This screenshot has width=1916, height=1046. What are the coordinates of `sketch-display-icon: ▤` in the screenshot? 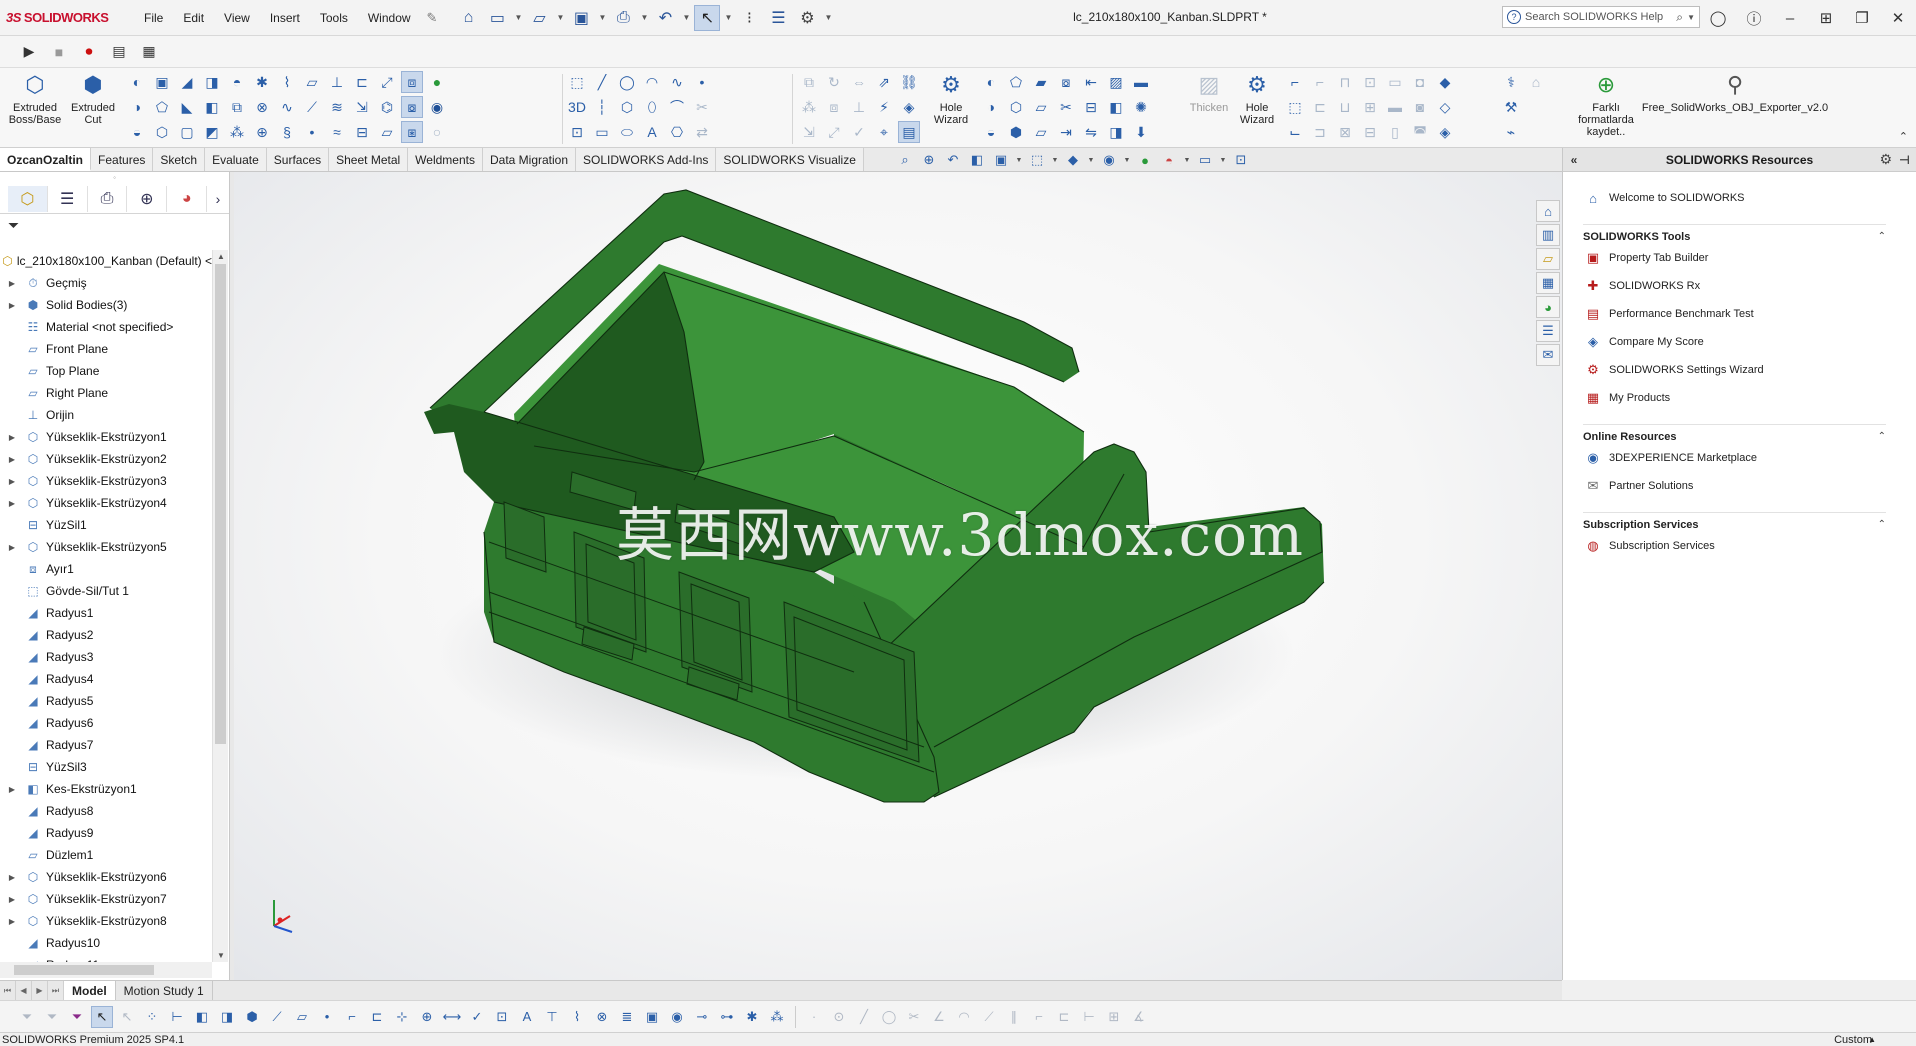 It's located at (909, 132).